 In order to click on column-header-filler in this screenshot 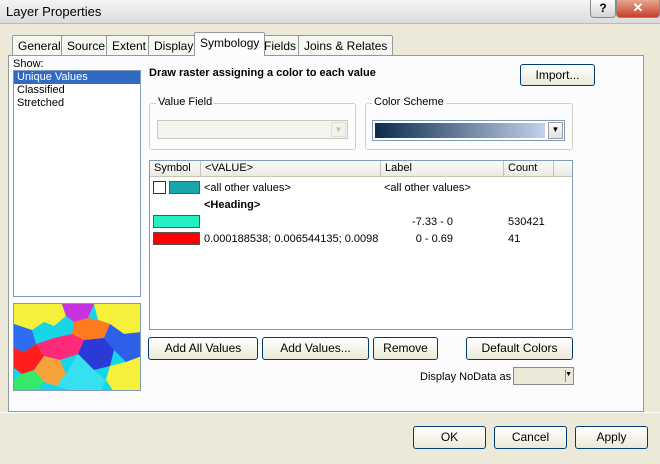, I will do `click(563, 169)`.